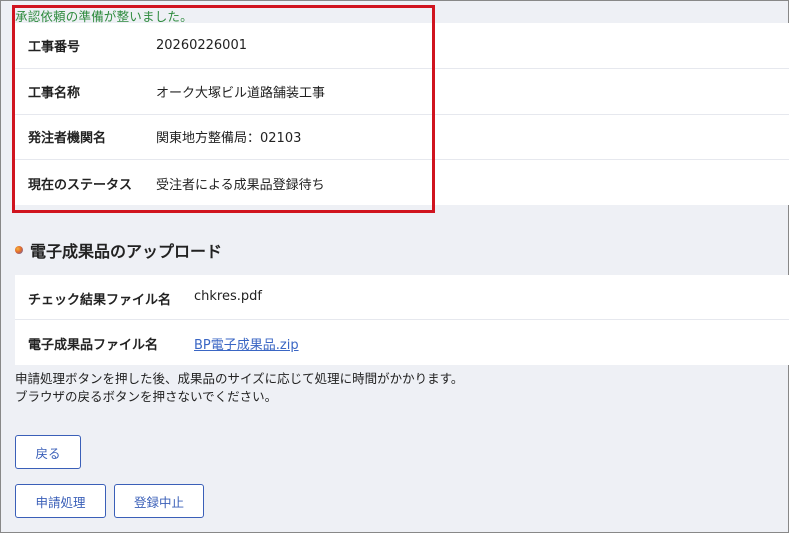 The height and width of the screenshot is (533, 789). Describe the element at coordinates (228, 296) in the screenshot. I see `check-result-filename: chkres.pdf` at that location.